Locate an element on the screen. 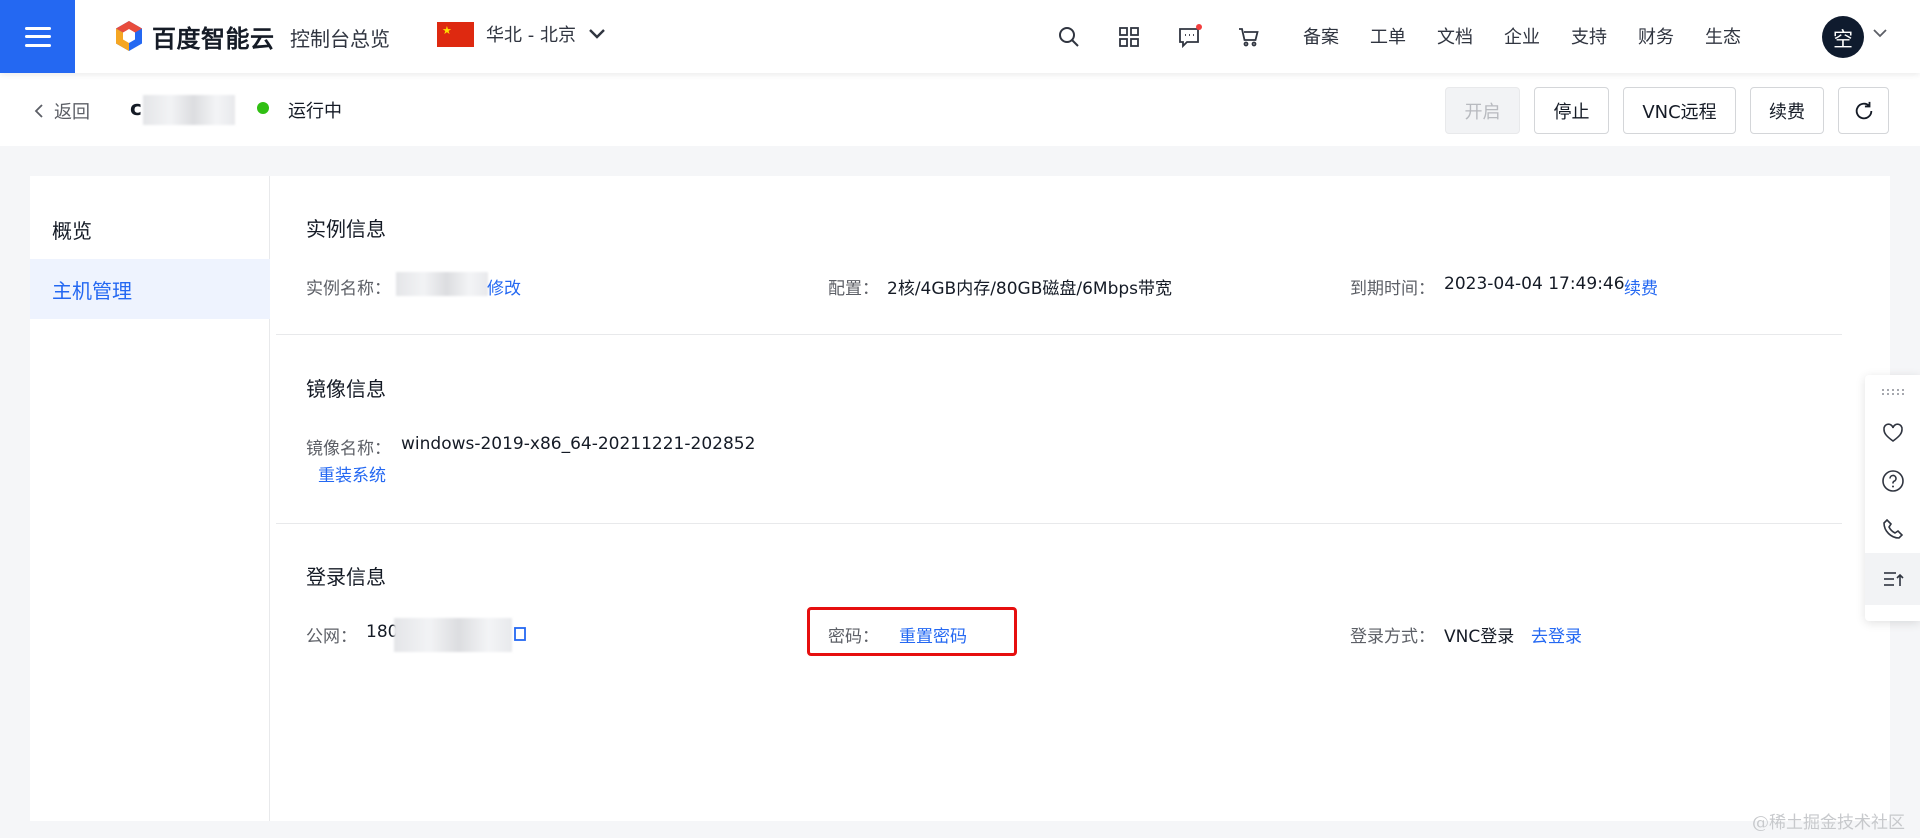 The image size is (1920, 838). reinstall-system-link: 重装系统 is located at coordinates (352, 473).